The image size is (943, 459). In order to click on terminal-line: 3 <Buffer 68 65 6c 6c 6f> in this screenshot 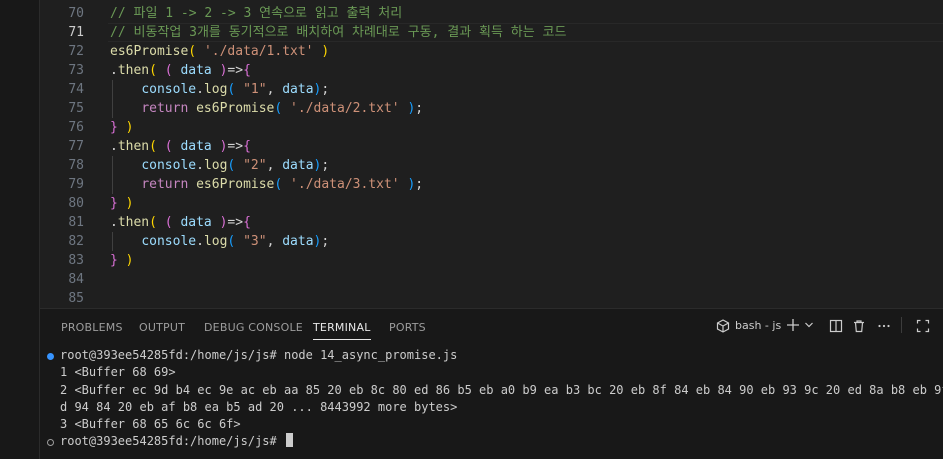, I will do `click(491, 424)`.